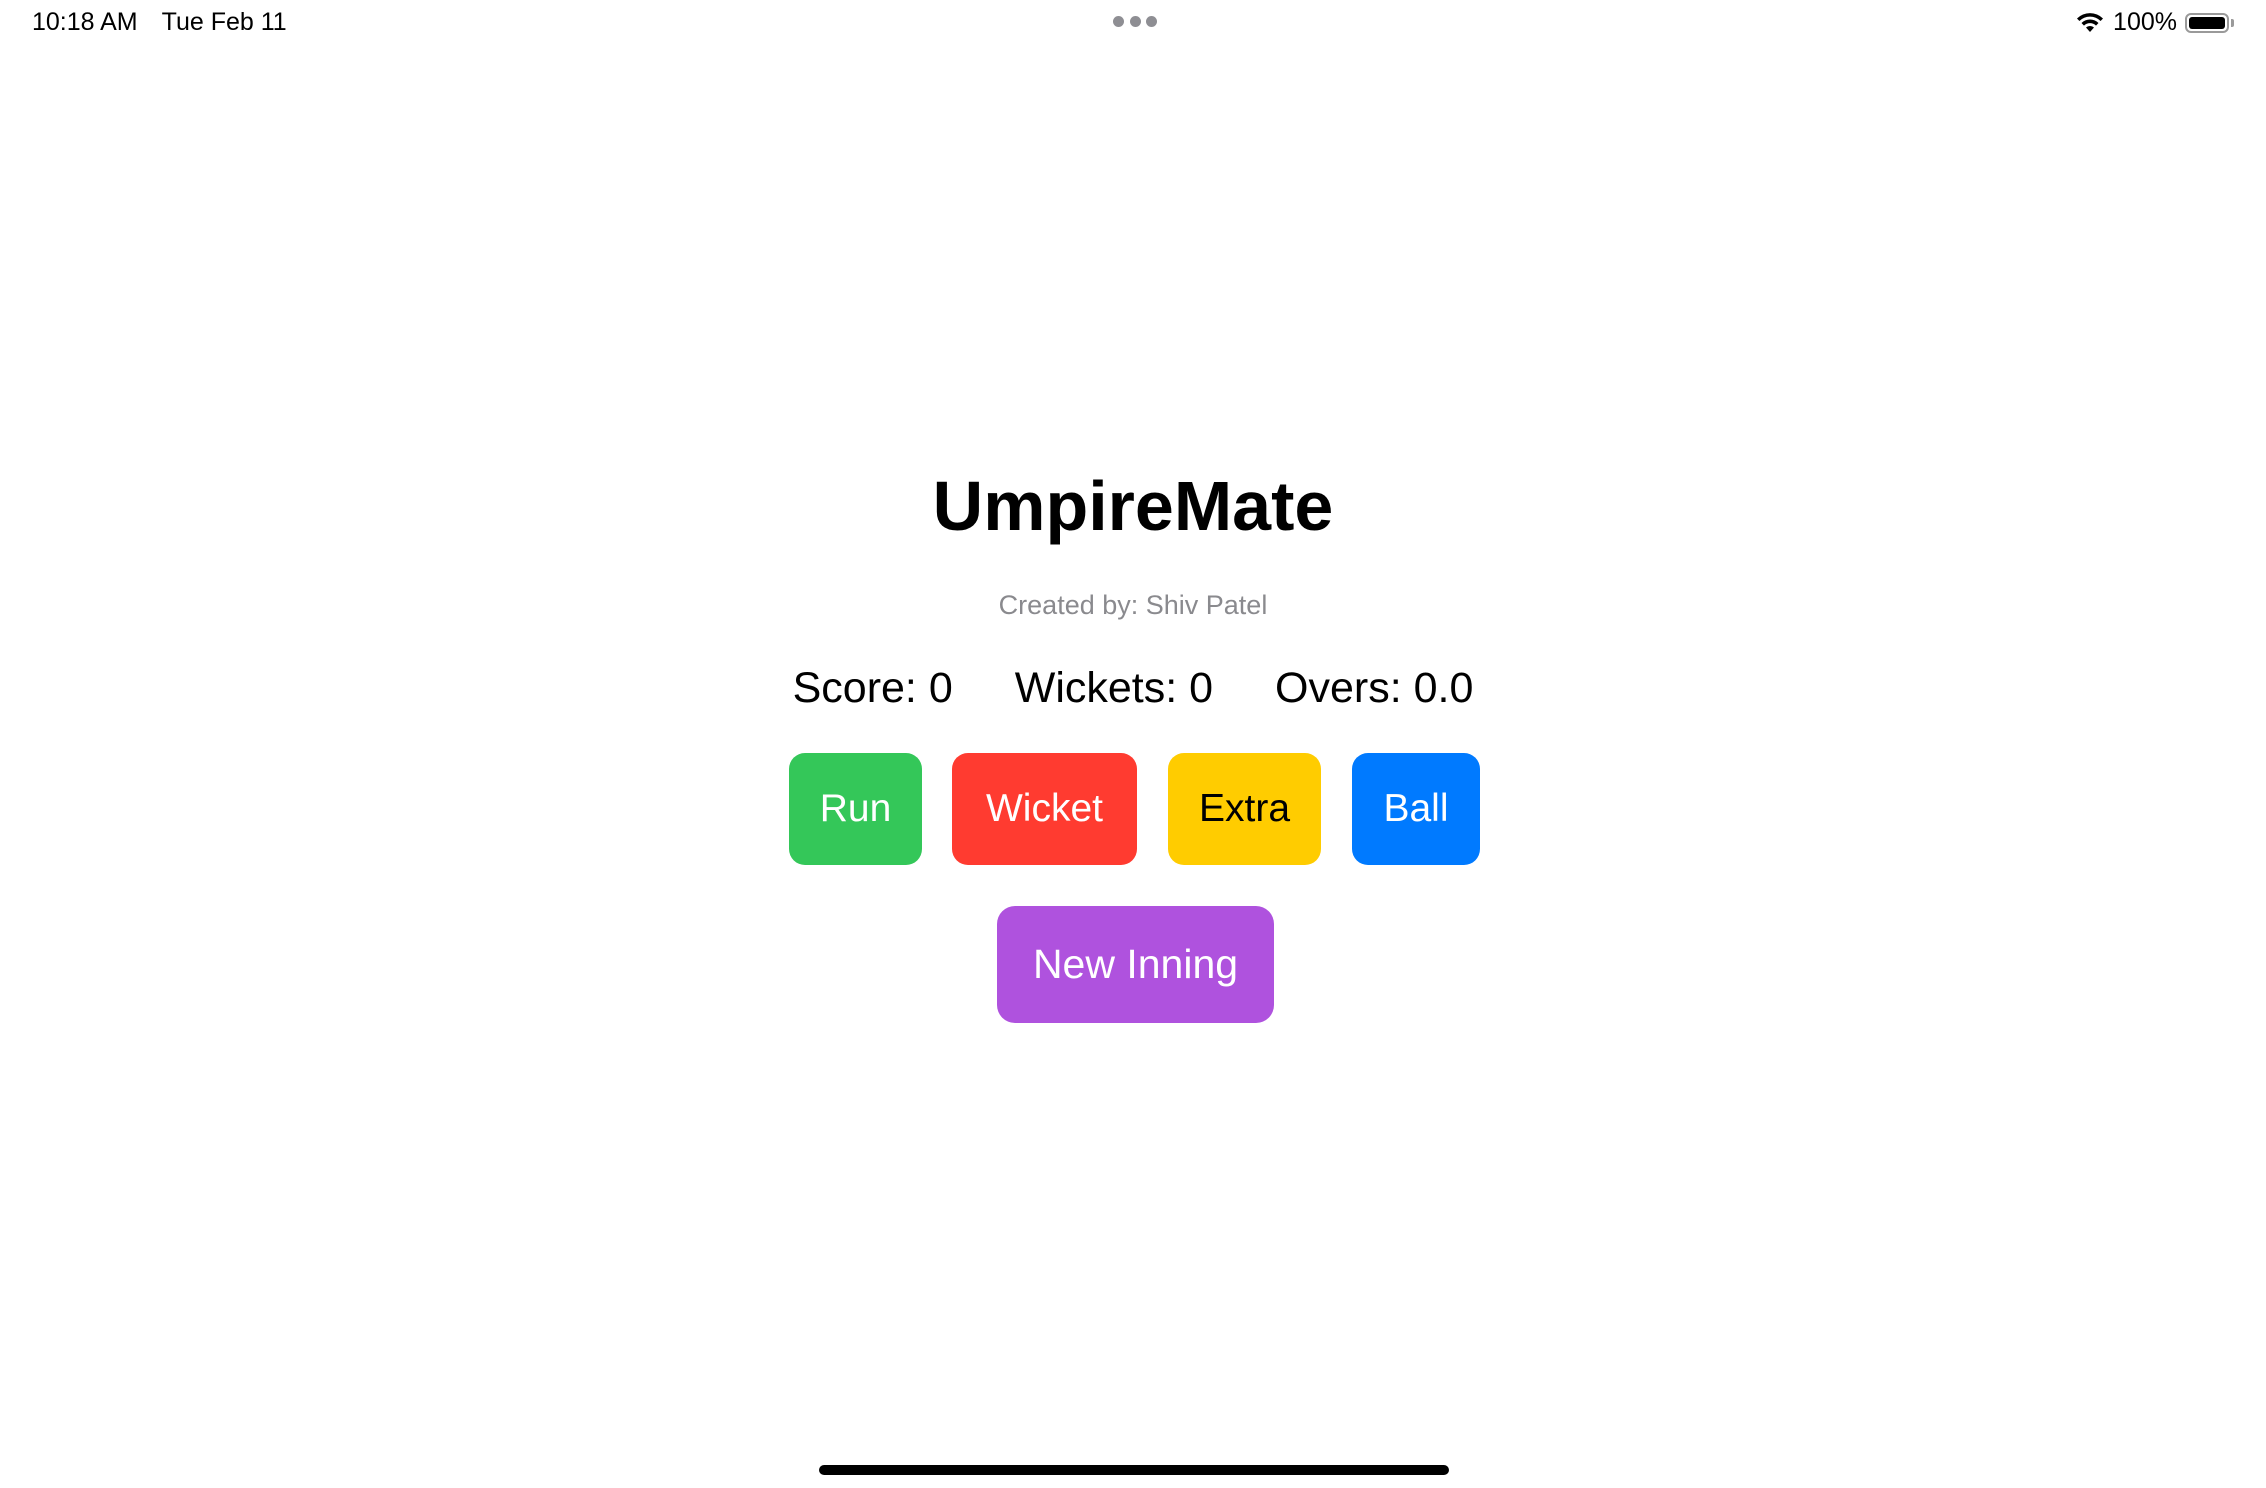 The width and height of the screenshot is (2266, 1488). I want to click on run-button: Run, so click(855, 809).